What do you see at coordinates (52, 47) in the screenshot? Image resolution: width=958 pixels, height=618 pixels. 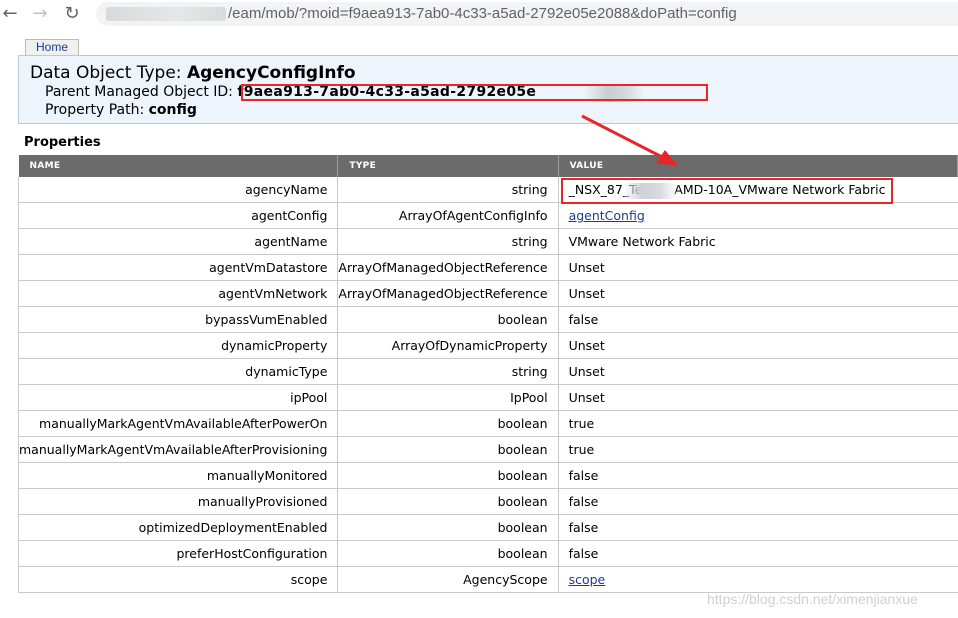 I see `home-link: Home` at bounding box center [52, 47].